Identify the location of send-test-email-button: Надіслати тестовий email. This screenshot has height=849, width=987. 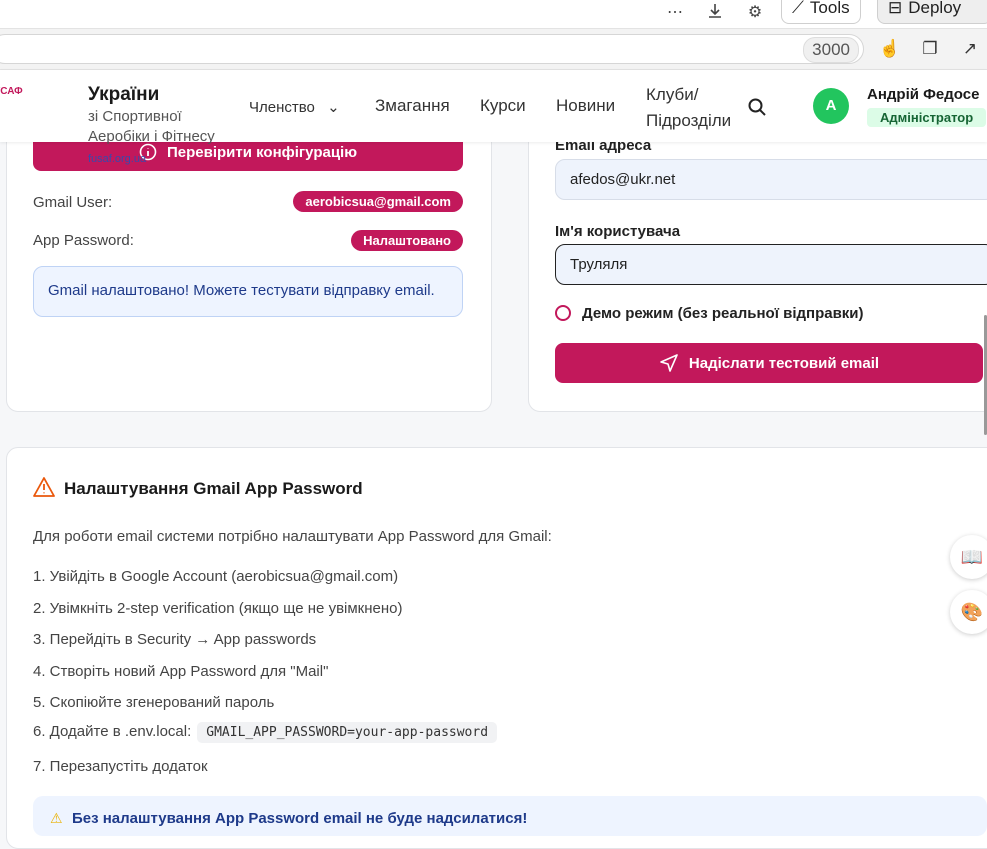
(769, 363).